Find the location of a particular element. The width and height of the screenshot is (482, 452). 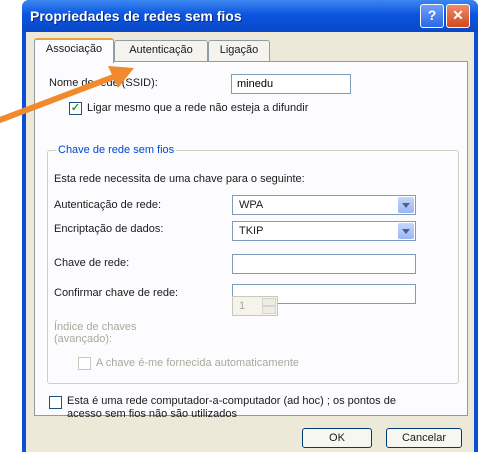

tab-associacao: Associação is located at coordinates (74, 50).